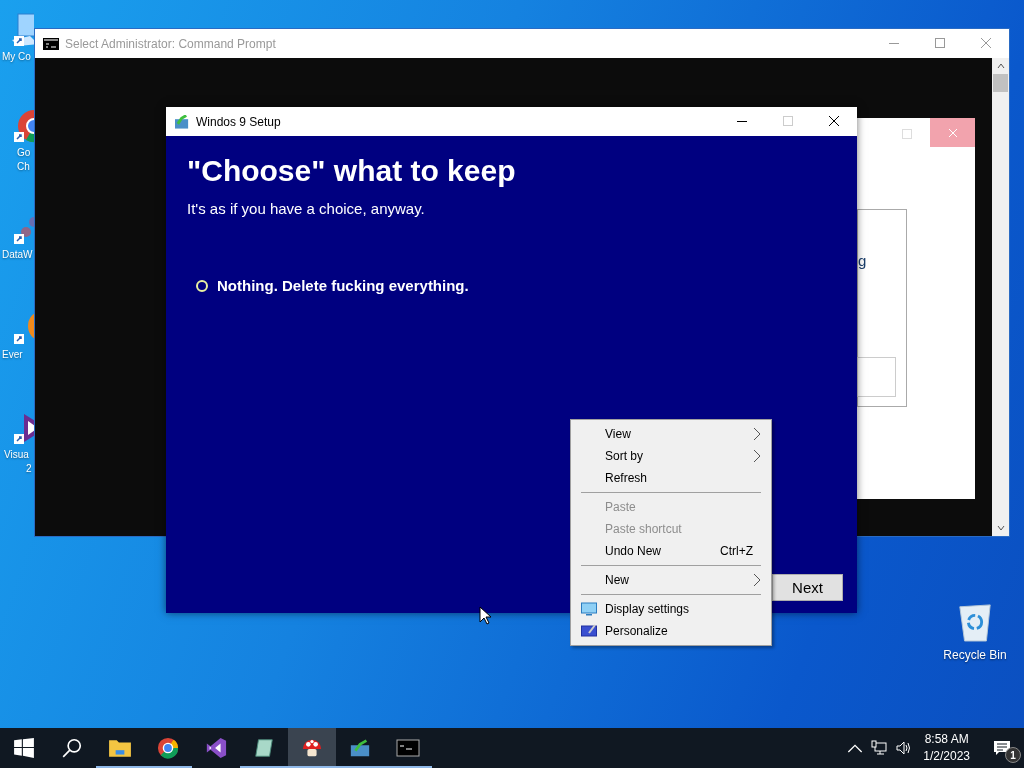  I want to click on text-fragment: g, so click(862, 260).